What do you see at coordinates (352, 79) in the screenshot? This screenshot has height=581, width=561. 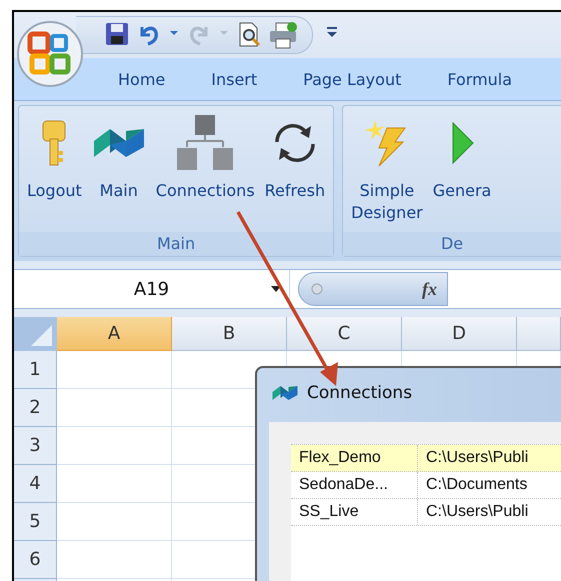 I see `ribbon-tab: Page Layout` at bounding box center [352, 79].